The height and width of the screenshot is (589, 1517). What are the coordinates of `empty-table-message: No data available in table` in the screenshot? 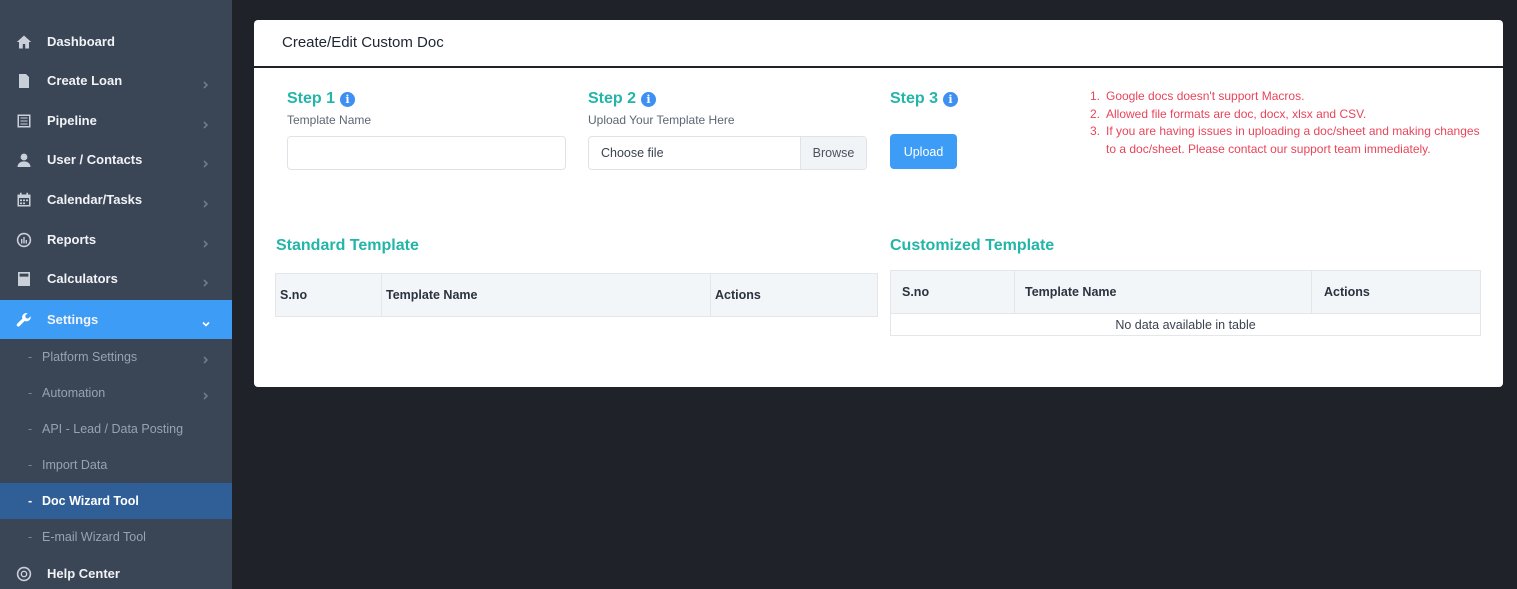 It's located at (1185, 324).